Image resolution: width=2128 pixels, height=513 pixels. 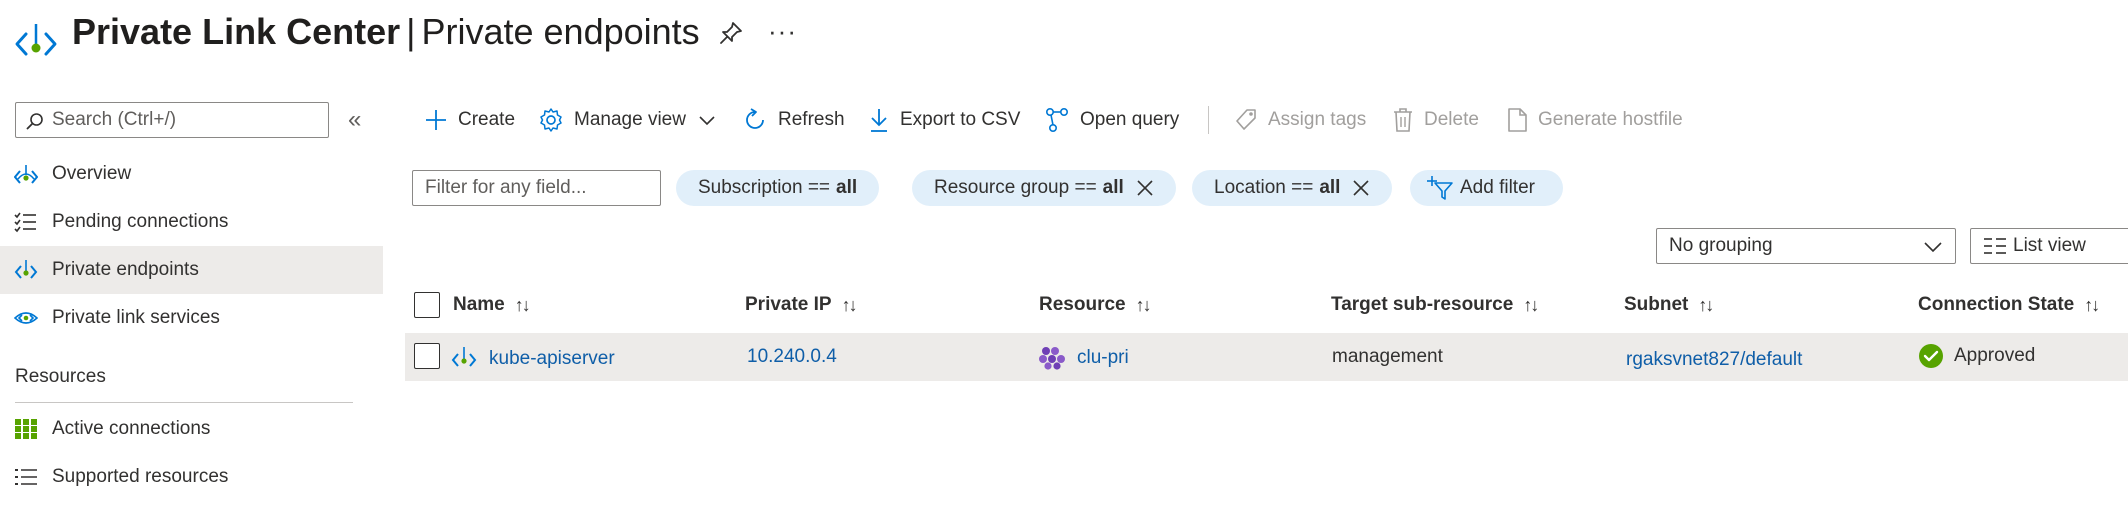 What do you see at coordinates (1084, 358) in the screenshot?
I see `resource-link: clu-pri` at bounding box center [1084, 358].